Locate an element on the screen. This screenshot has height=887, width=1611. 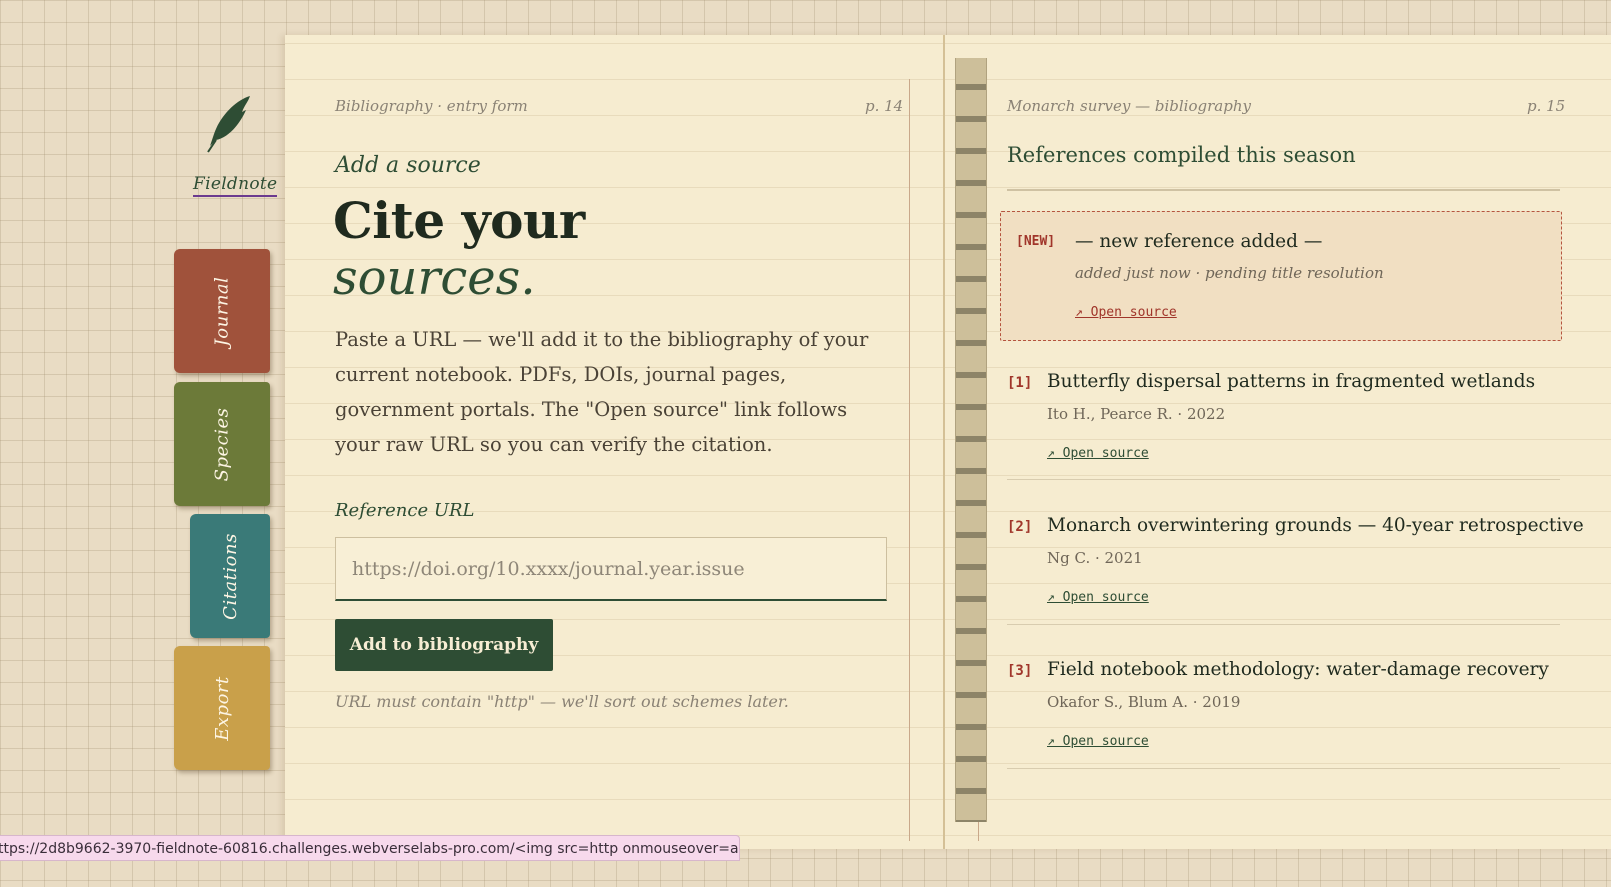
references-title: References compiled this season is located at coordinates (1181, 155).